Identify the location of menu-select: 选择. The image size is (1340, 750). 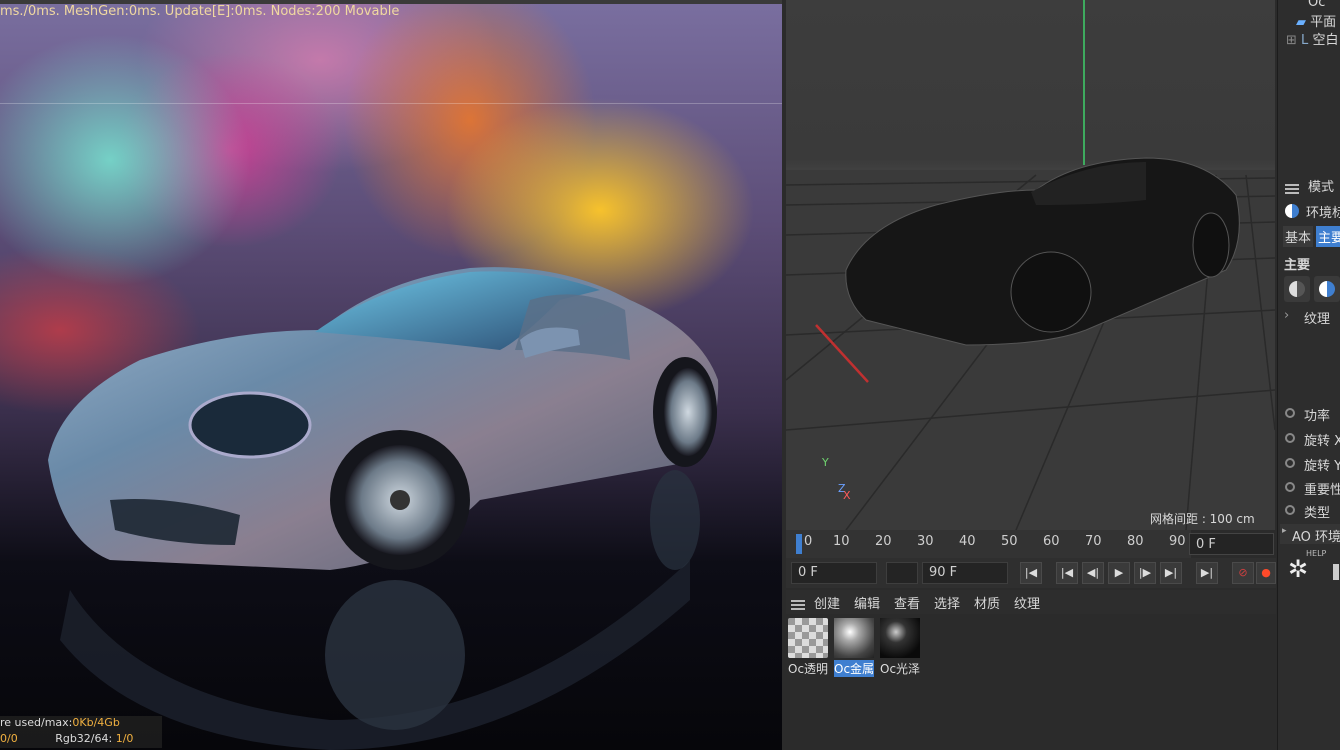
(947, 602).